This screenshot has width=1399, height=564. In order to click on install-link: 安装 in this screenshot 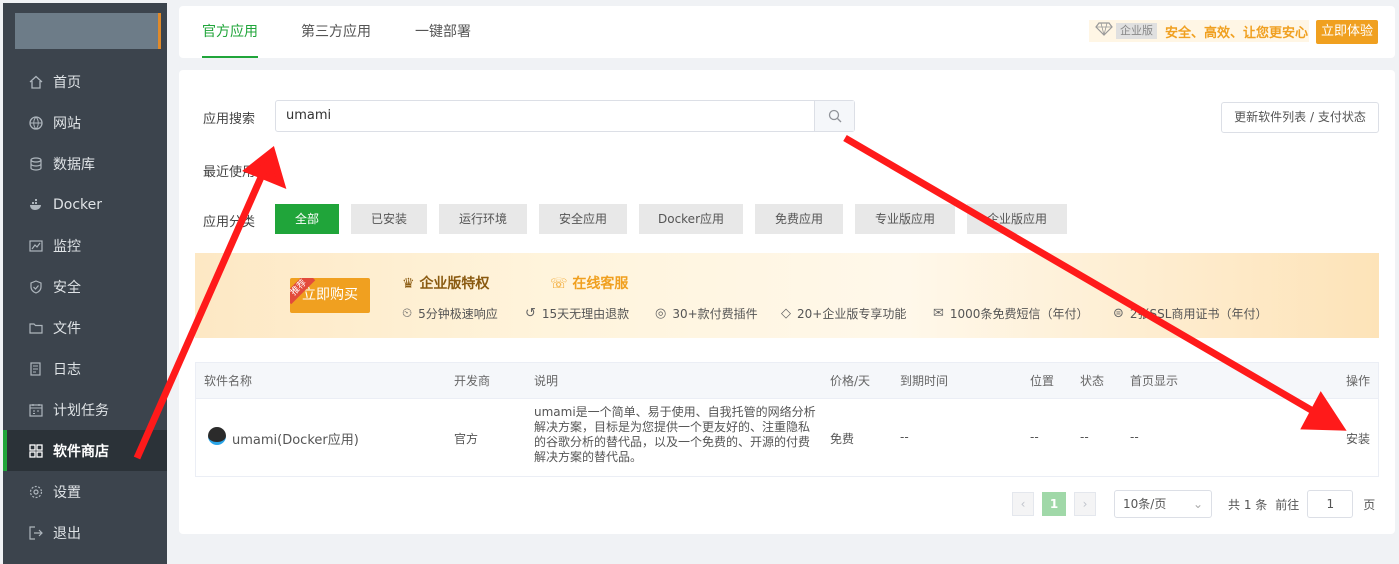, I will do `click(1358, 438)`.